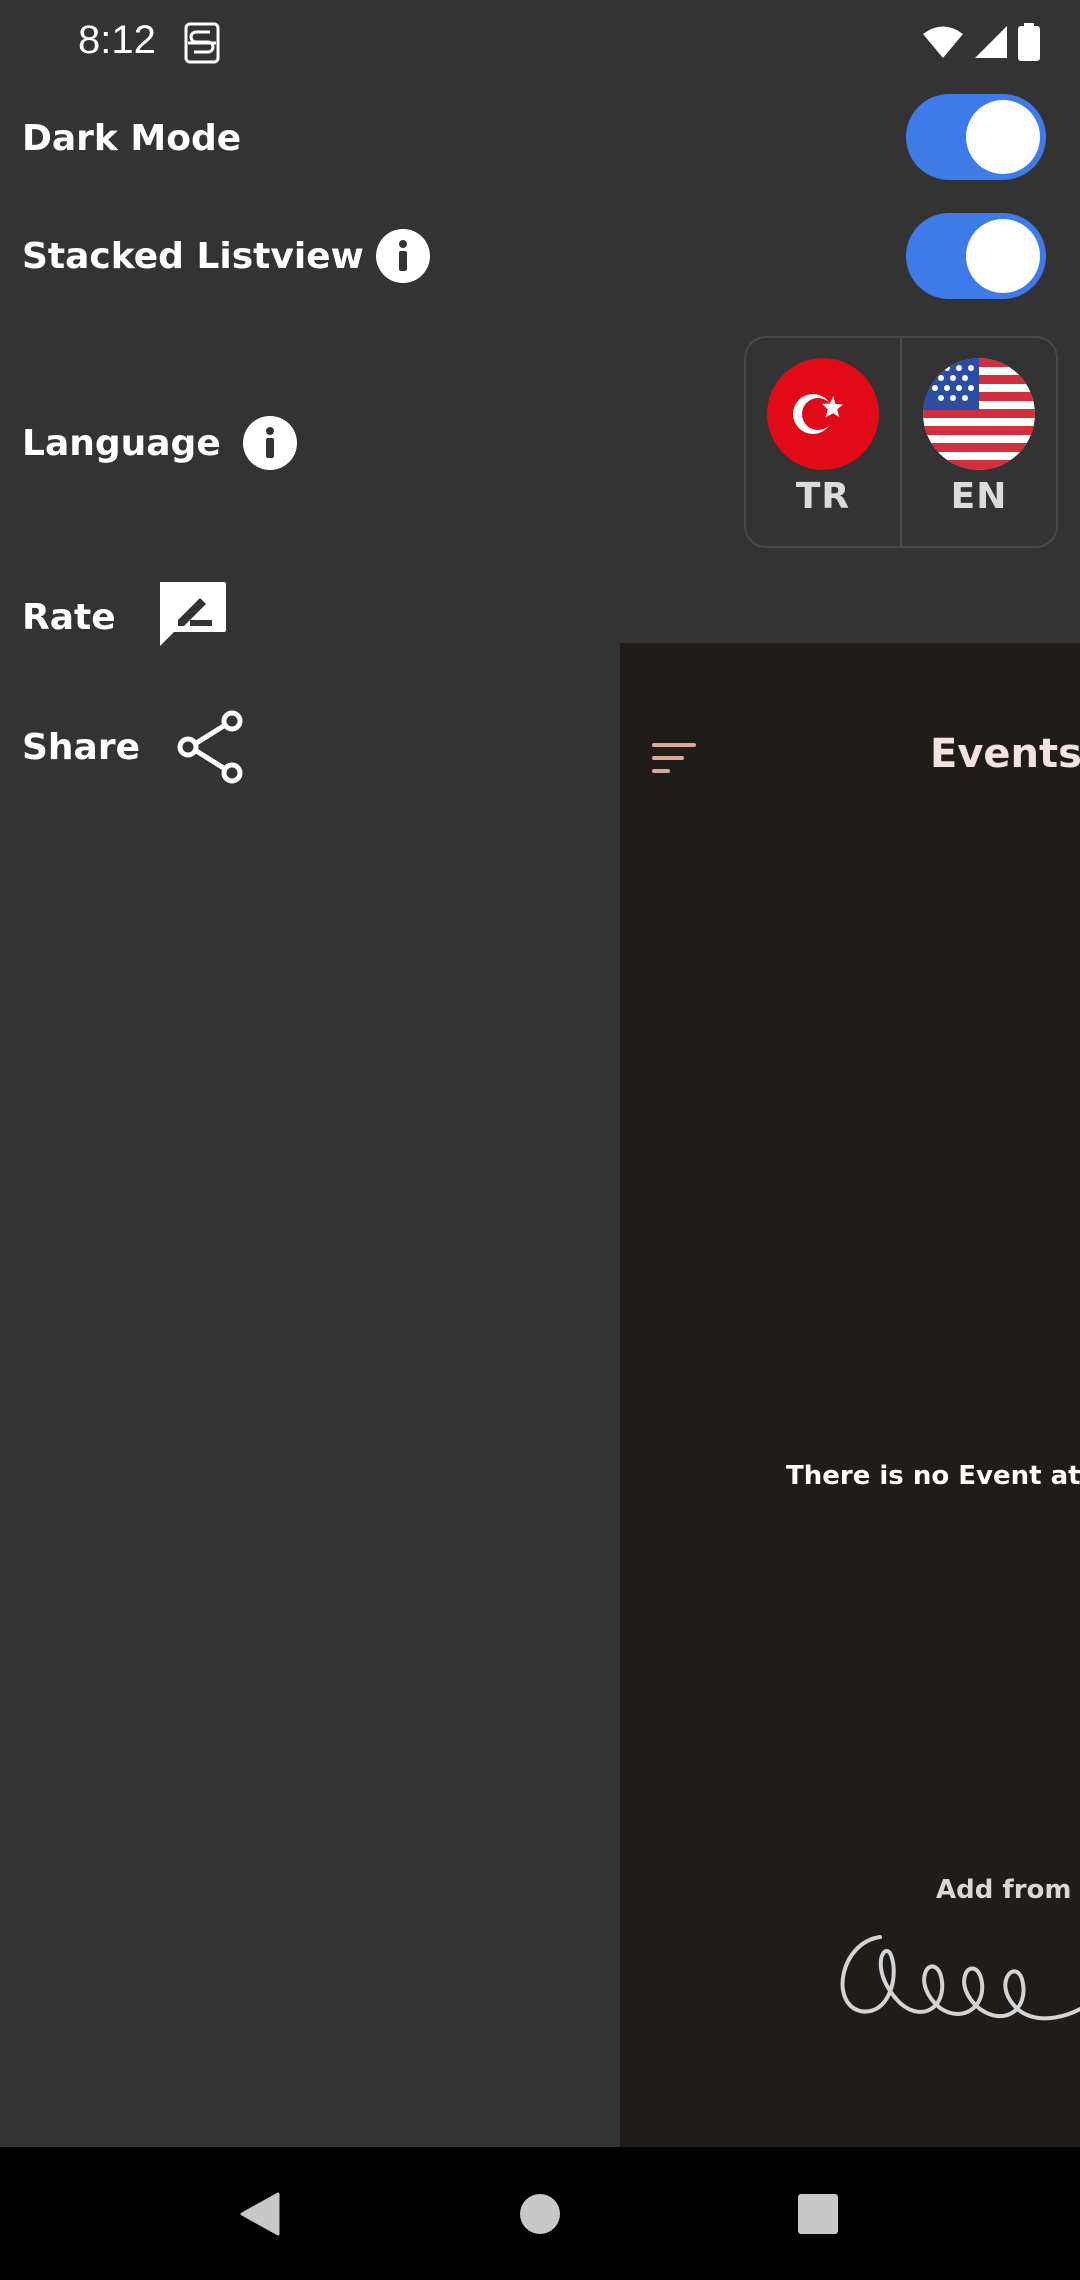 This screenshot has width=1080, height=2280. I want to click on add-hint-text: Add from h, so click(1008, 1890).